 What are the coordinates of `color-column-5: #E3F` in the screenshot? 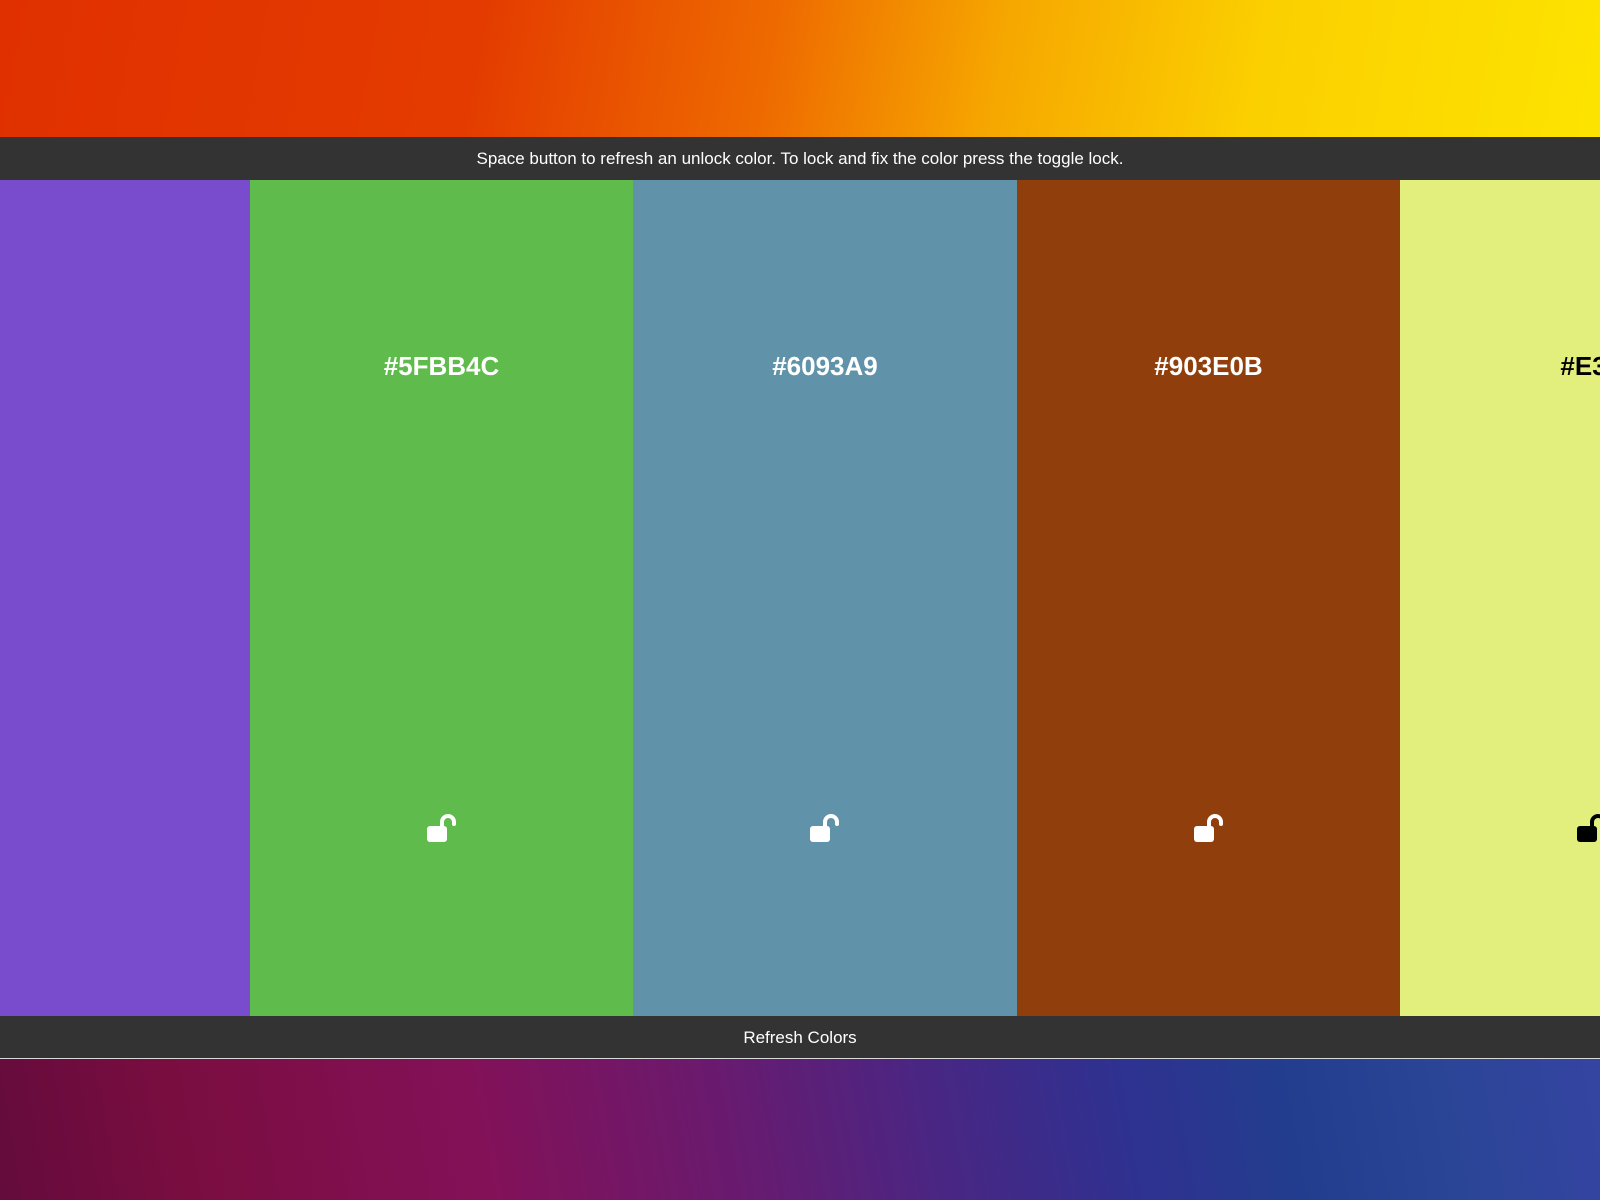 It's located at (1500, 598).